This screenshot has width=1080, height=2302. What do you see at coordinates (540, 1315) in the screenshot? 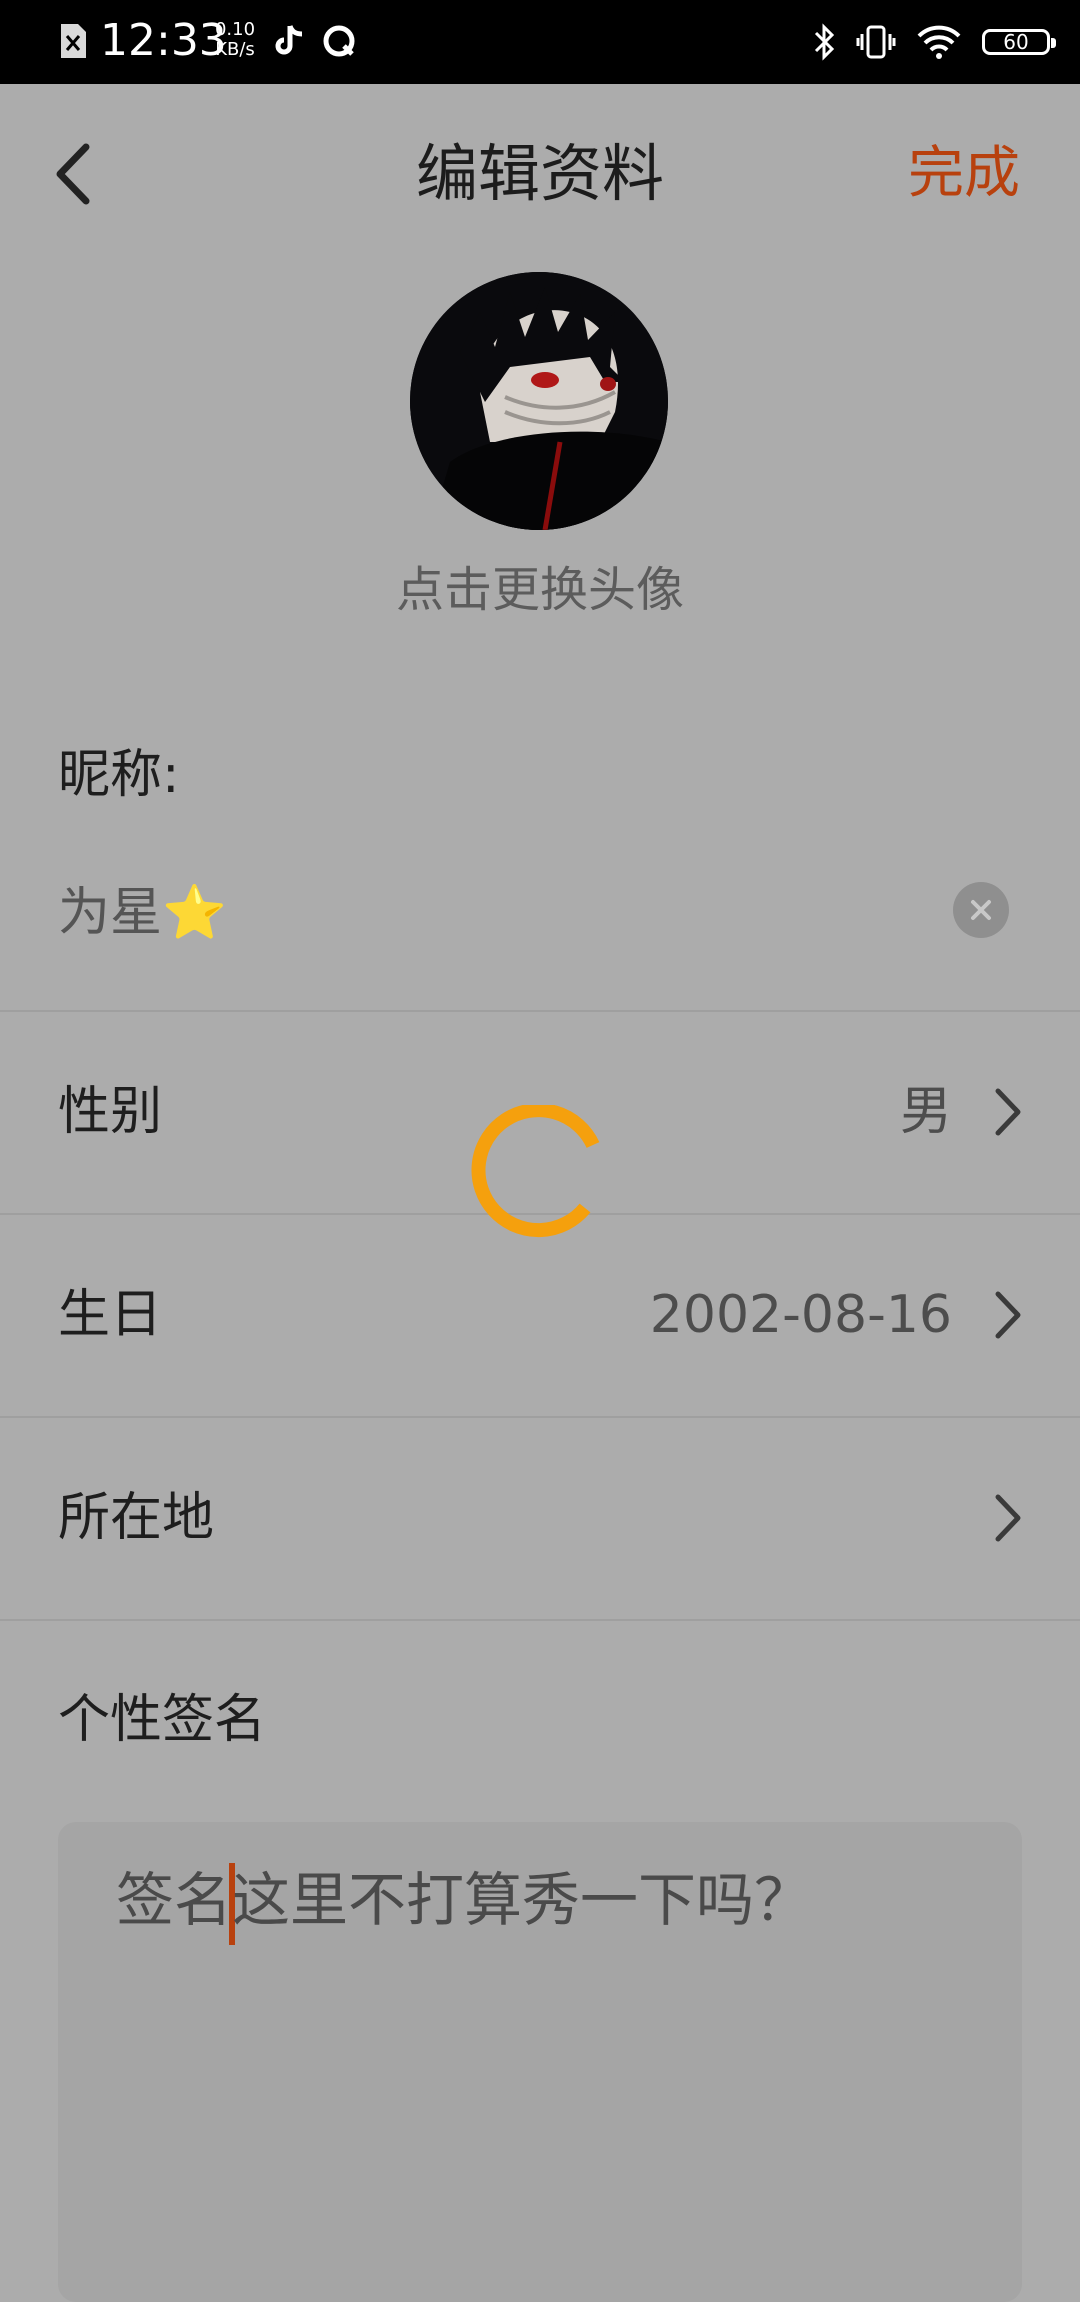
I see `birthday-row: 生日 2002-08-16` at bounding box center [540, 1315].